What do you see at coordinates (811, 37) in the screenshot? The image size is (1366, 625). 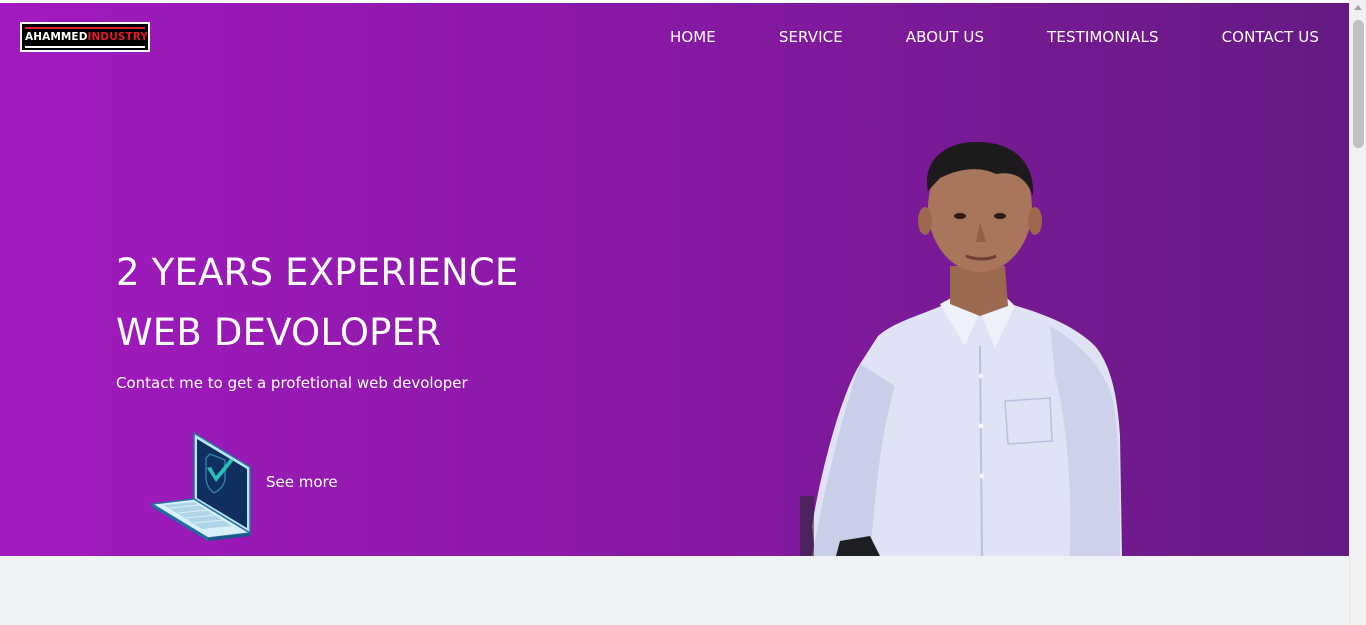 I see `nav-service: SERVICE` at bounding box center [811, 37].